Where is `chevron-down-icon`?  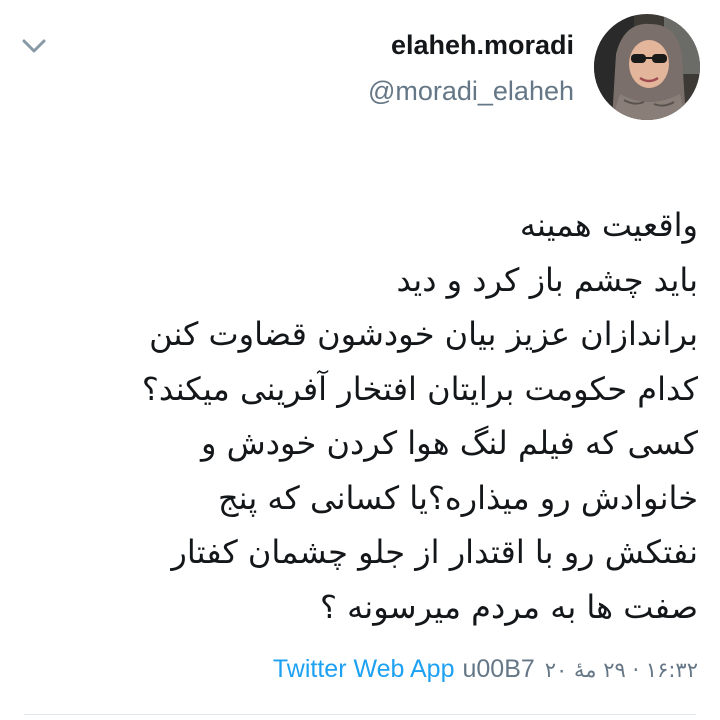
chevron-down-icon is located at coordinates (34, 46).